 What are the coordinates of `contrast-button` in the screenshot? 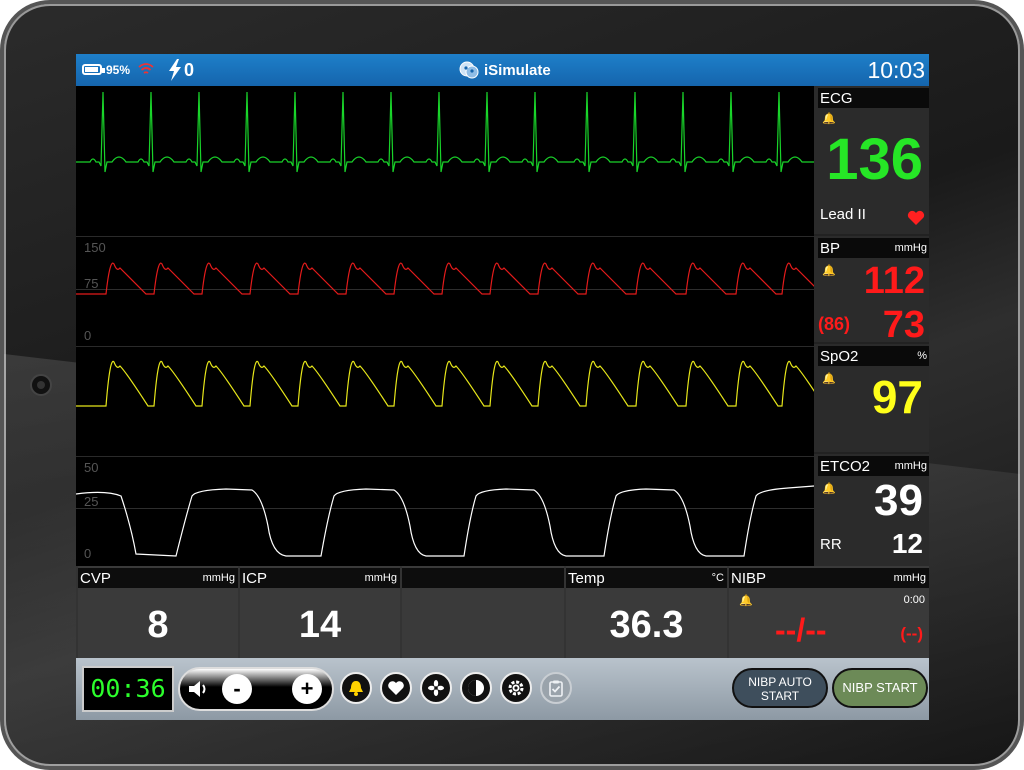 It's located at (476, 688).